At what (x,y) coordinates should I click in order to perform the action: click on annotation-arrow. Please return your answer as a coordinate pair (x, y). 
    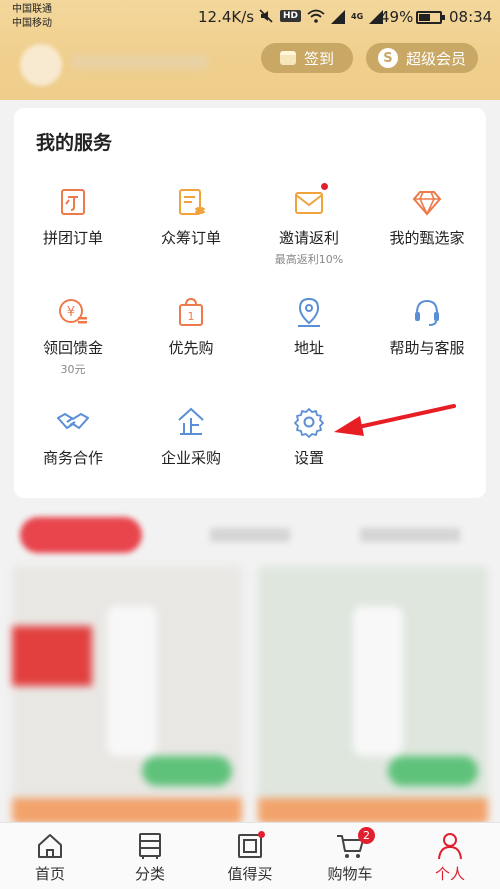
    Looking at the image, I should click on (395, 420).